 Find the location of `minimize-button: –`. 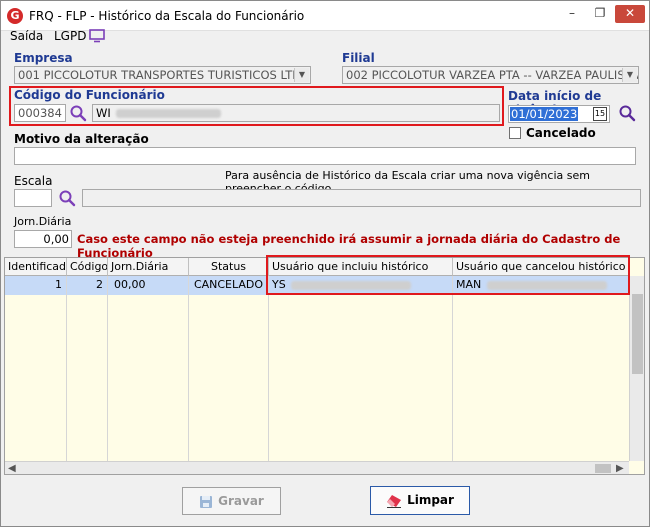

minimize-button: – is located at coordinates (572, 14).